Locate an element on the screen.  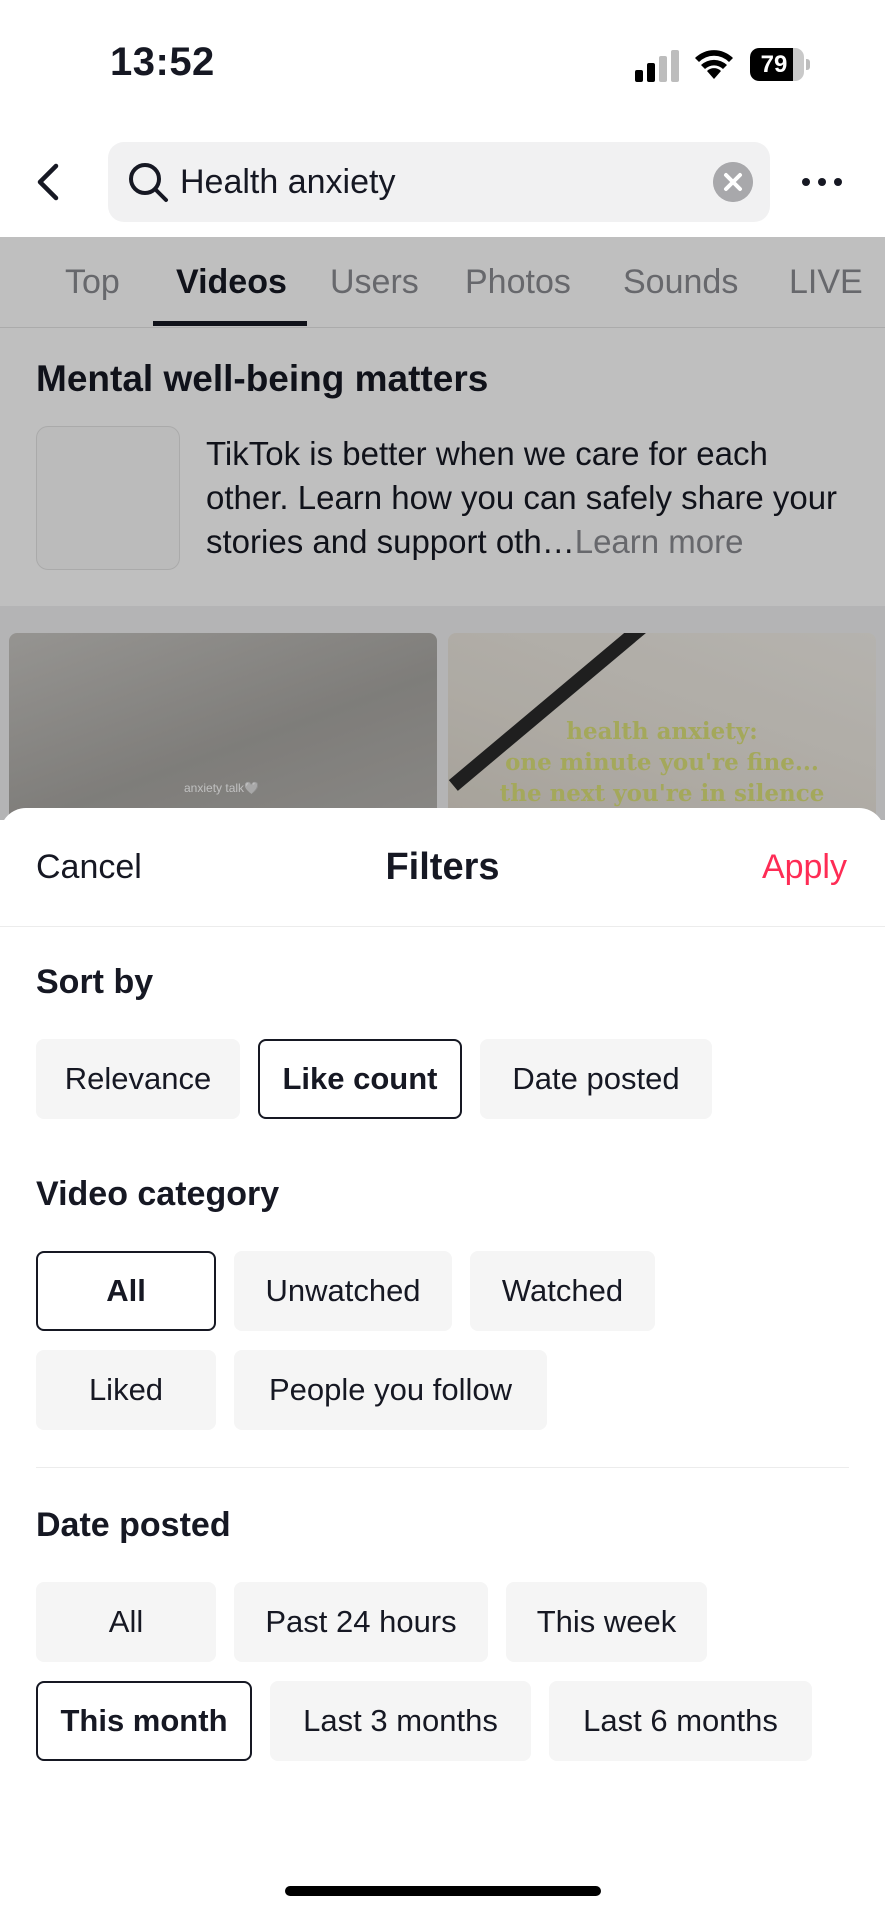
cancel-button: Cancel is located at coordinates (89, 867).